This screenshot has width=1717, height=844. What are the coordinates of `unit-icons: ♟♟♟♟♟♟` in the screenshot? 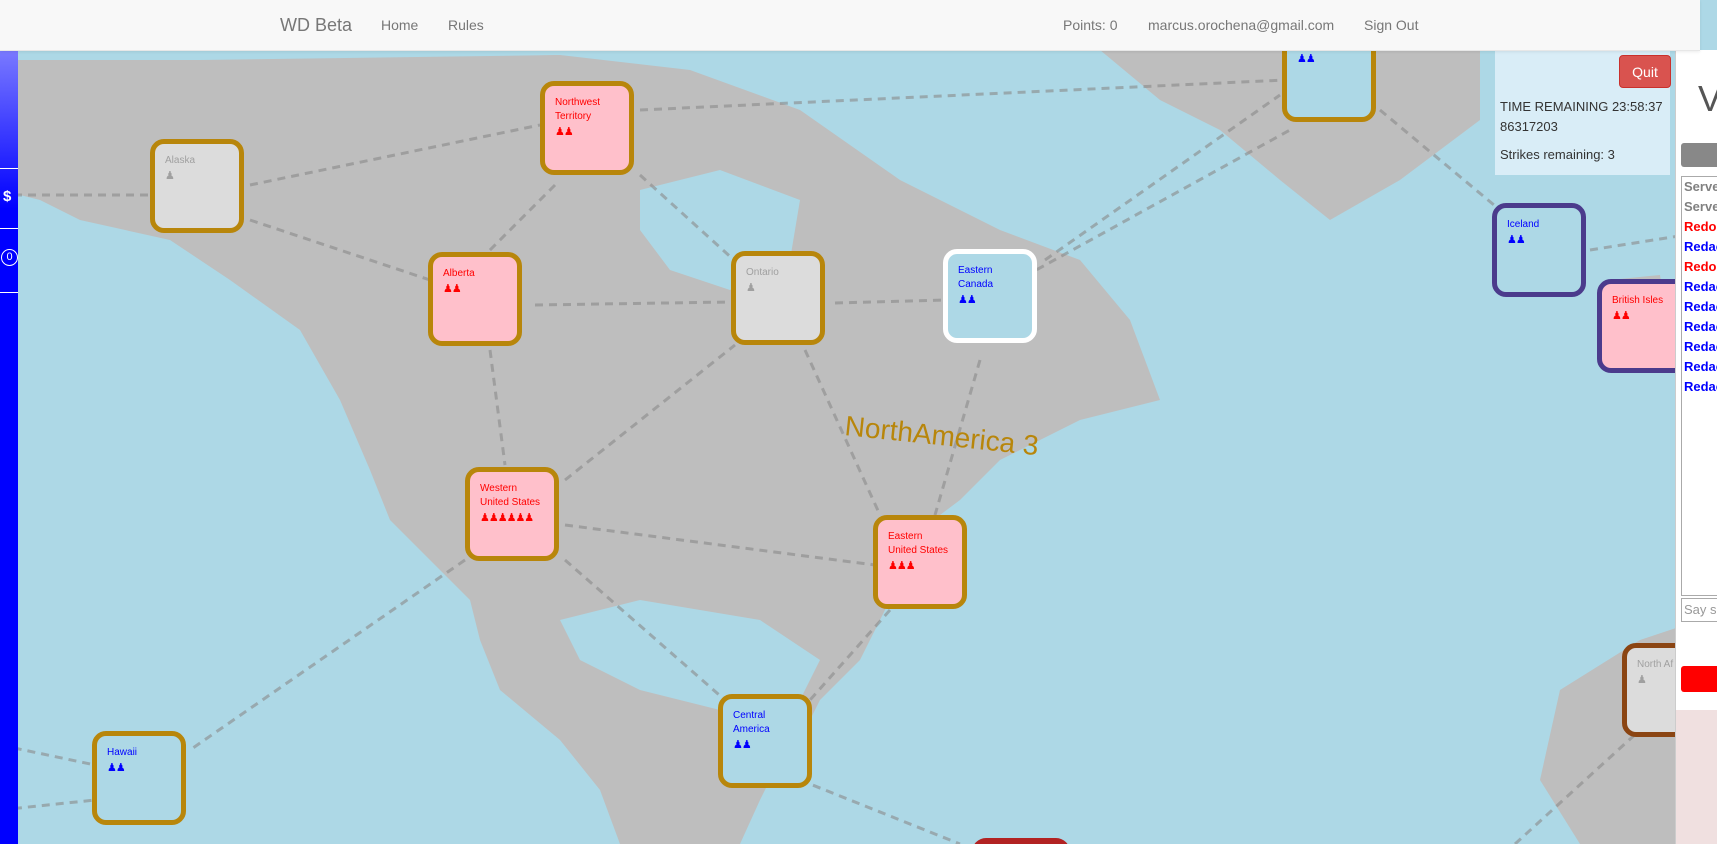 It's located at (507, 518).